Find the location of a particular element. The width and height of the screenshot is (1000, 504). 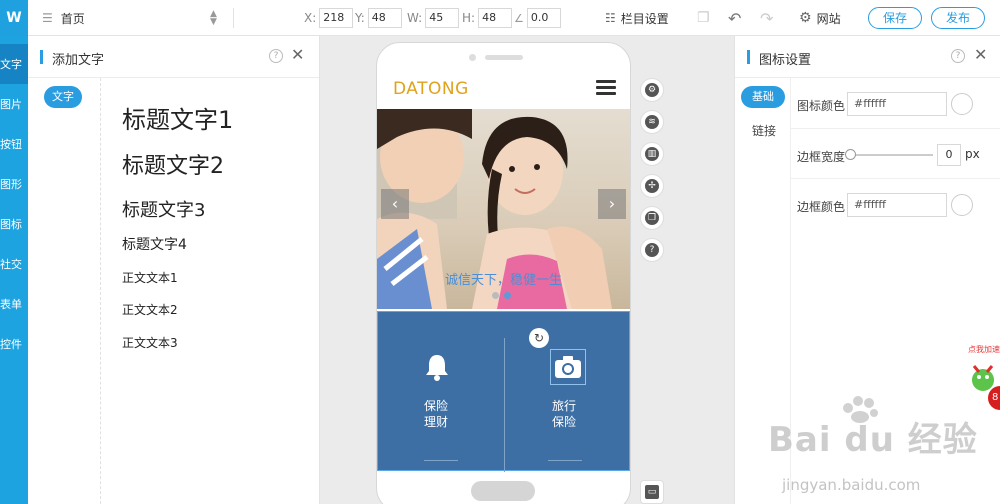

question-icon: ? is located at coordinates (652, 250).